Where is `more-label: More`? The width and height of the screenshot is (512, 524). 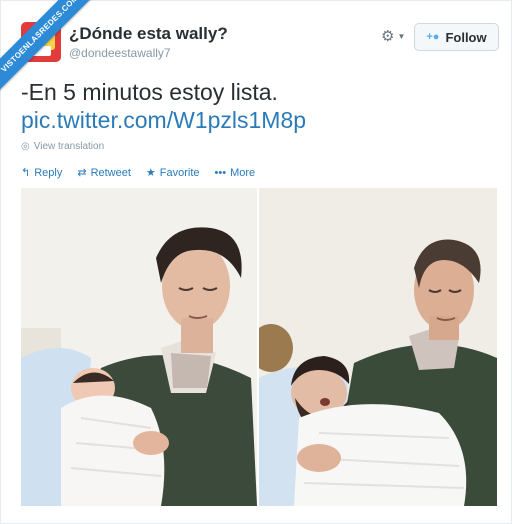
more-label: More is located at coordinates (243, 172).